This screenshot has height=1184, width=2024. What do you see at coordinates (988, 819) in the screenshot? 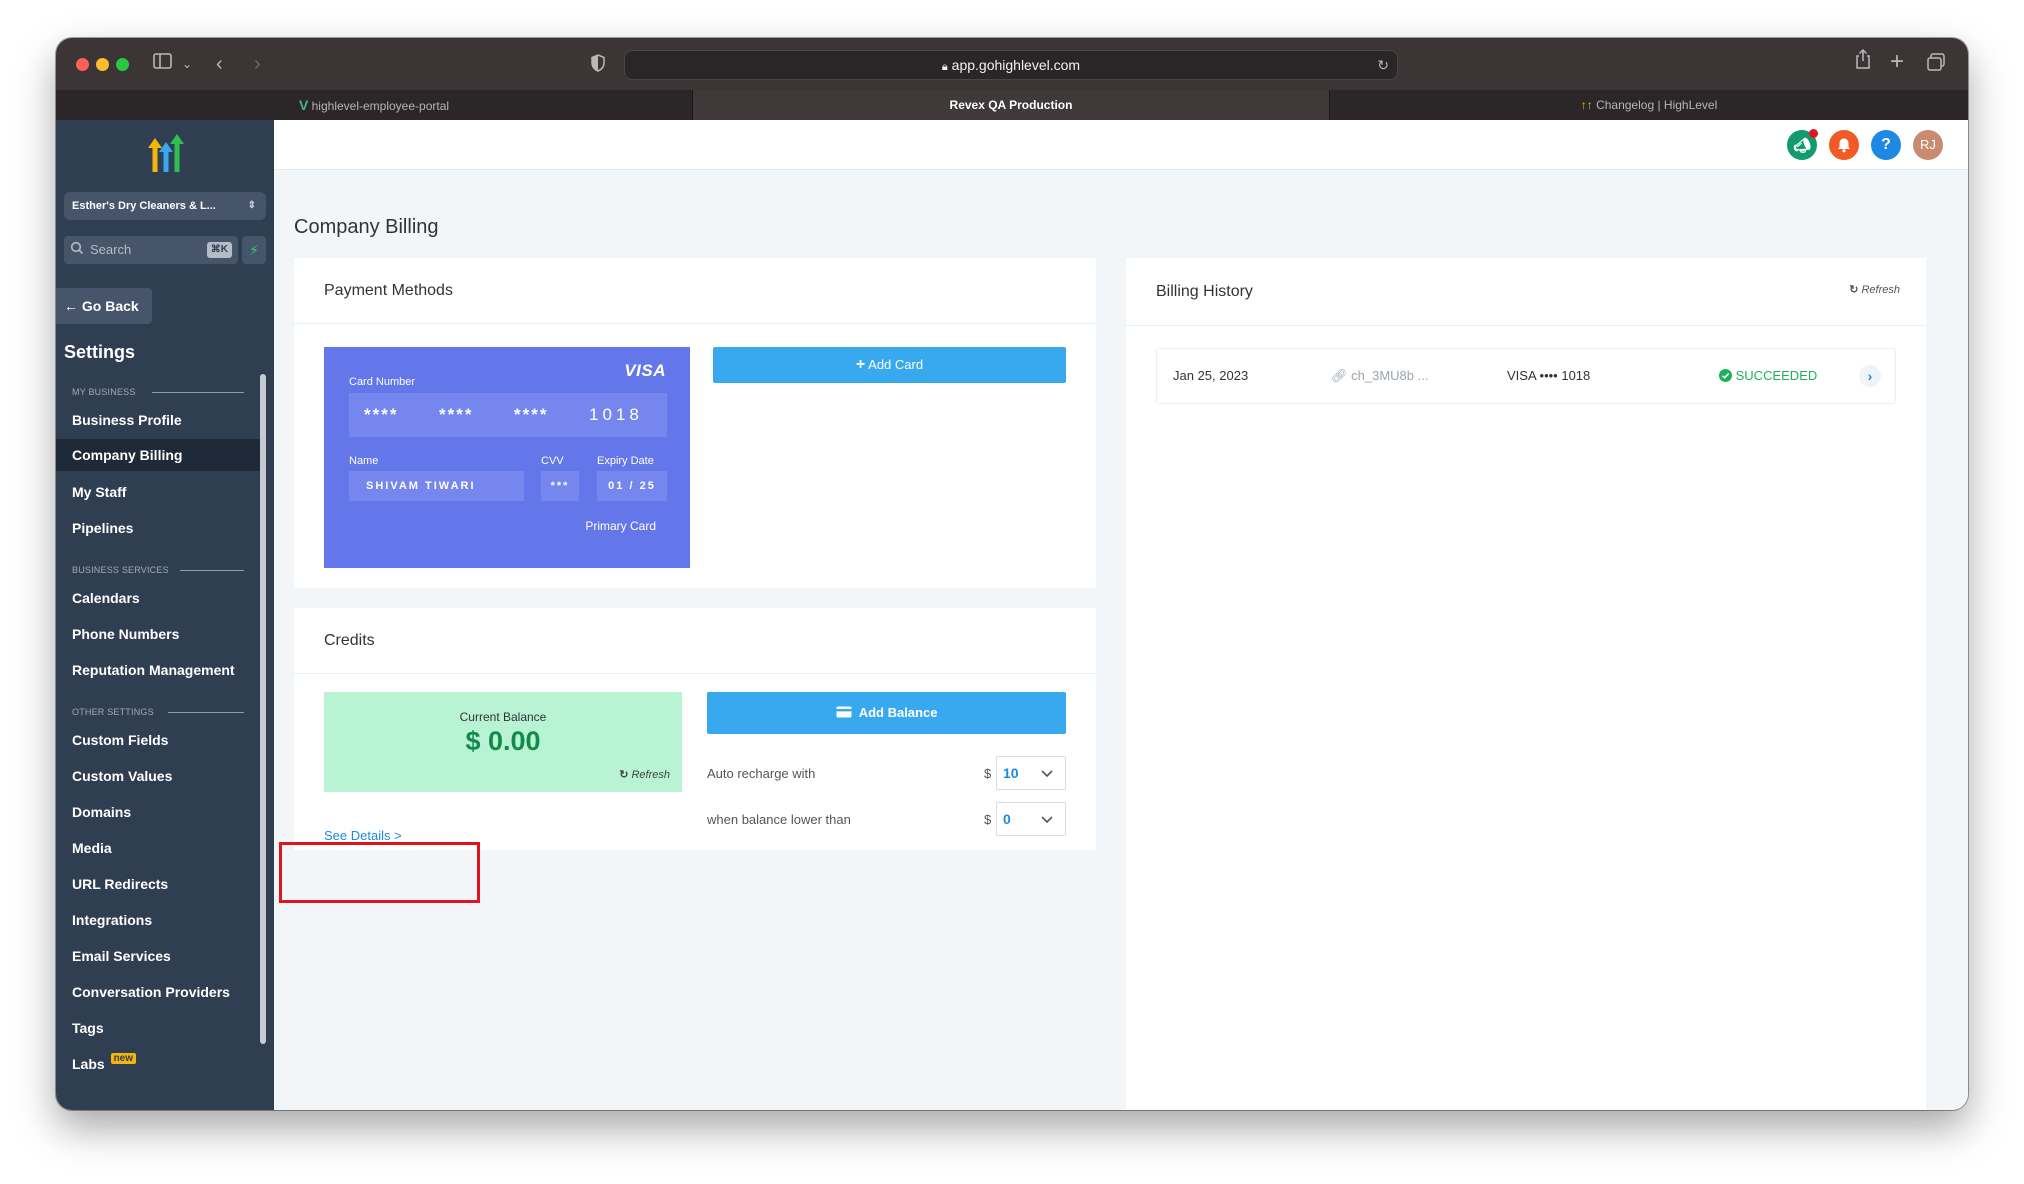
I see `threshold-currency: $` at bounding box center [988, 819].